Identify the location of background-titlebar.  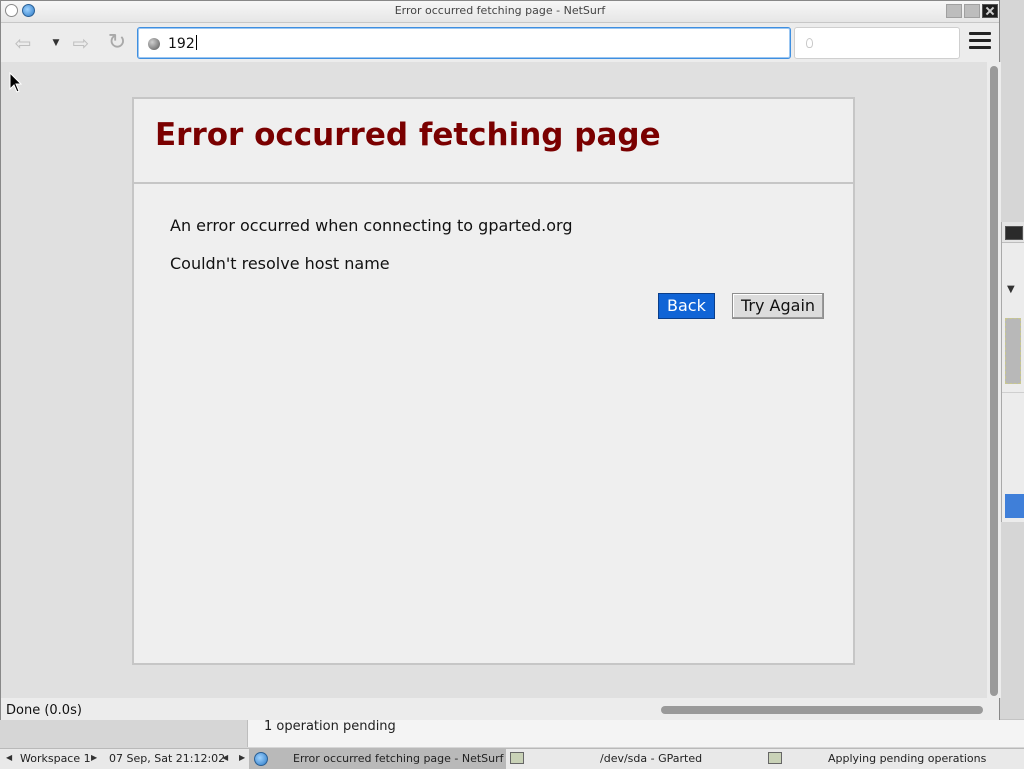
(1013, 232).